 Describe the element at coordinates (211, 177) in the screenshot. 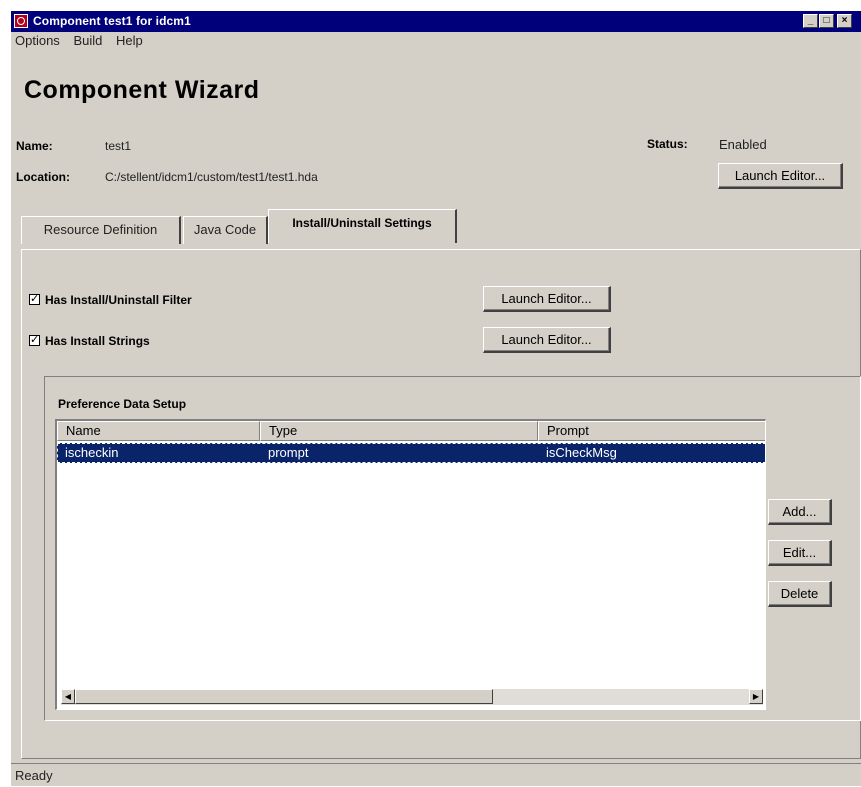

I see `location-value: C:/stellent/idcm1/custom/test1/test1.hda` at that location.